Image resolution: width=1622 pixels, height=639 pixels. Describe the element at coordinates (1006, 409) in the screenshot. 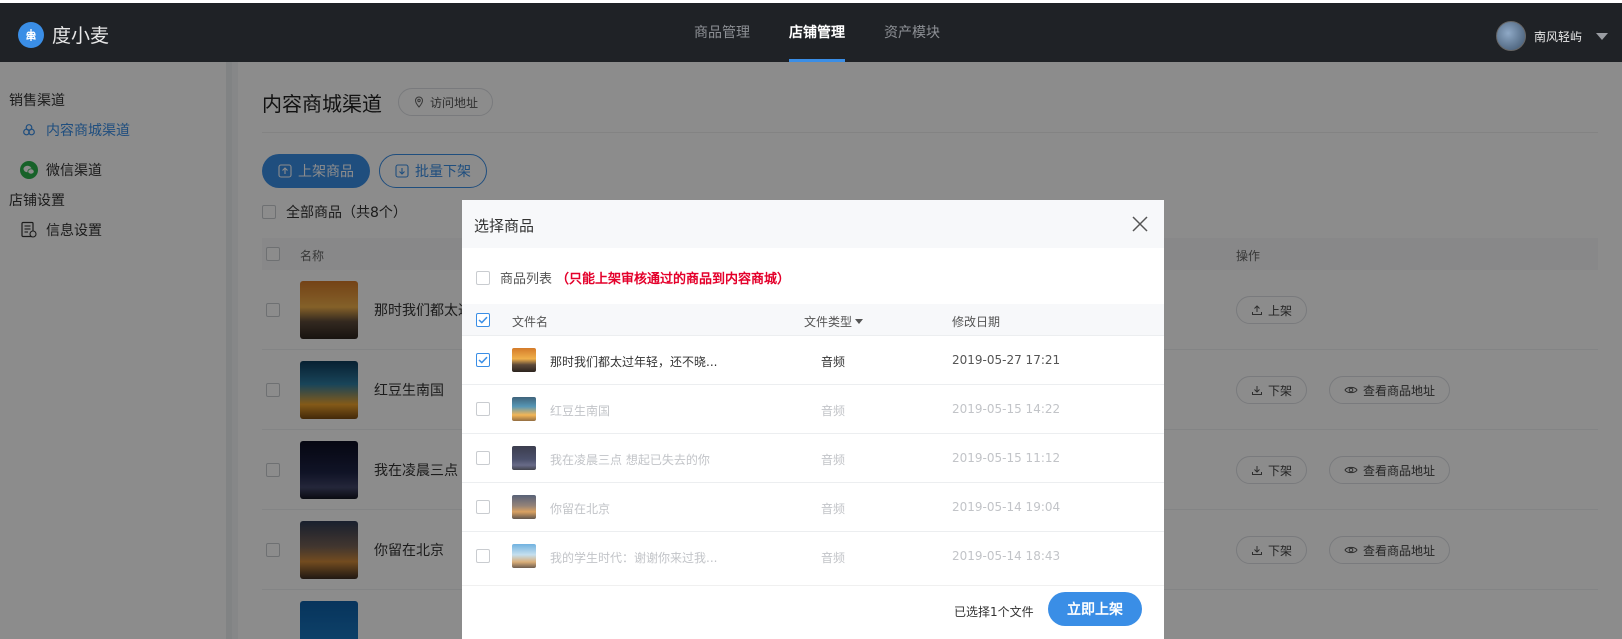

I see `file-date: 2019-05-15 14:22` at that location.